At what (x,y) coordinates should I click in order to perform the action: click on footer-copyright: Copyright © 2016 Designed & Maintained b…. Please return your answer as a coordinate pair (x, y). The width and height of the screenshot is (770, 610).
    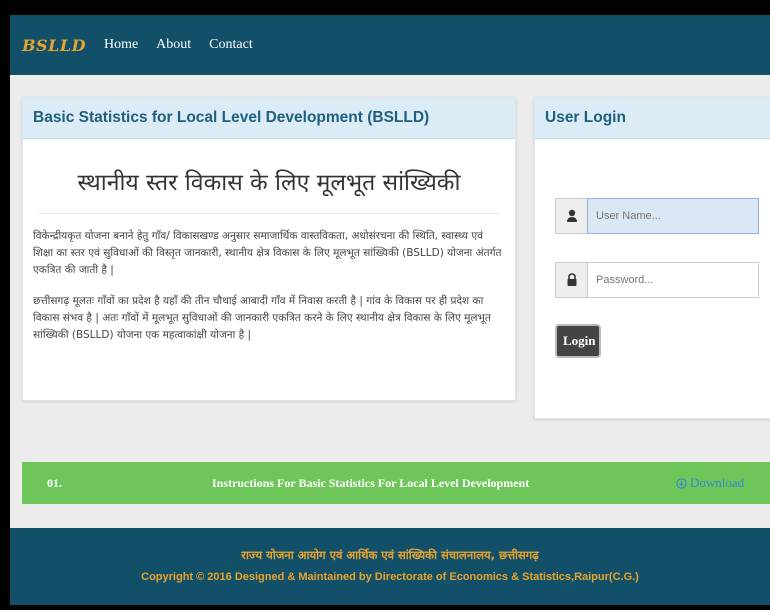
    Looking at the image, I should click on (390, 577).